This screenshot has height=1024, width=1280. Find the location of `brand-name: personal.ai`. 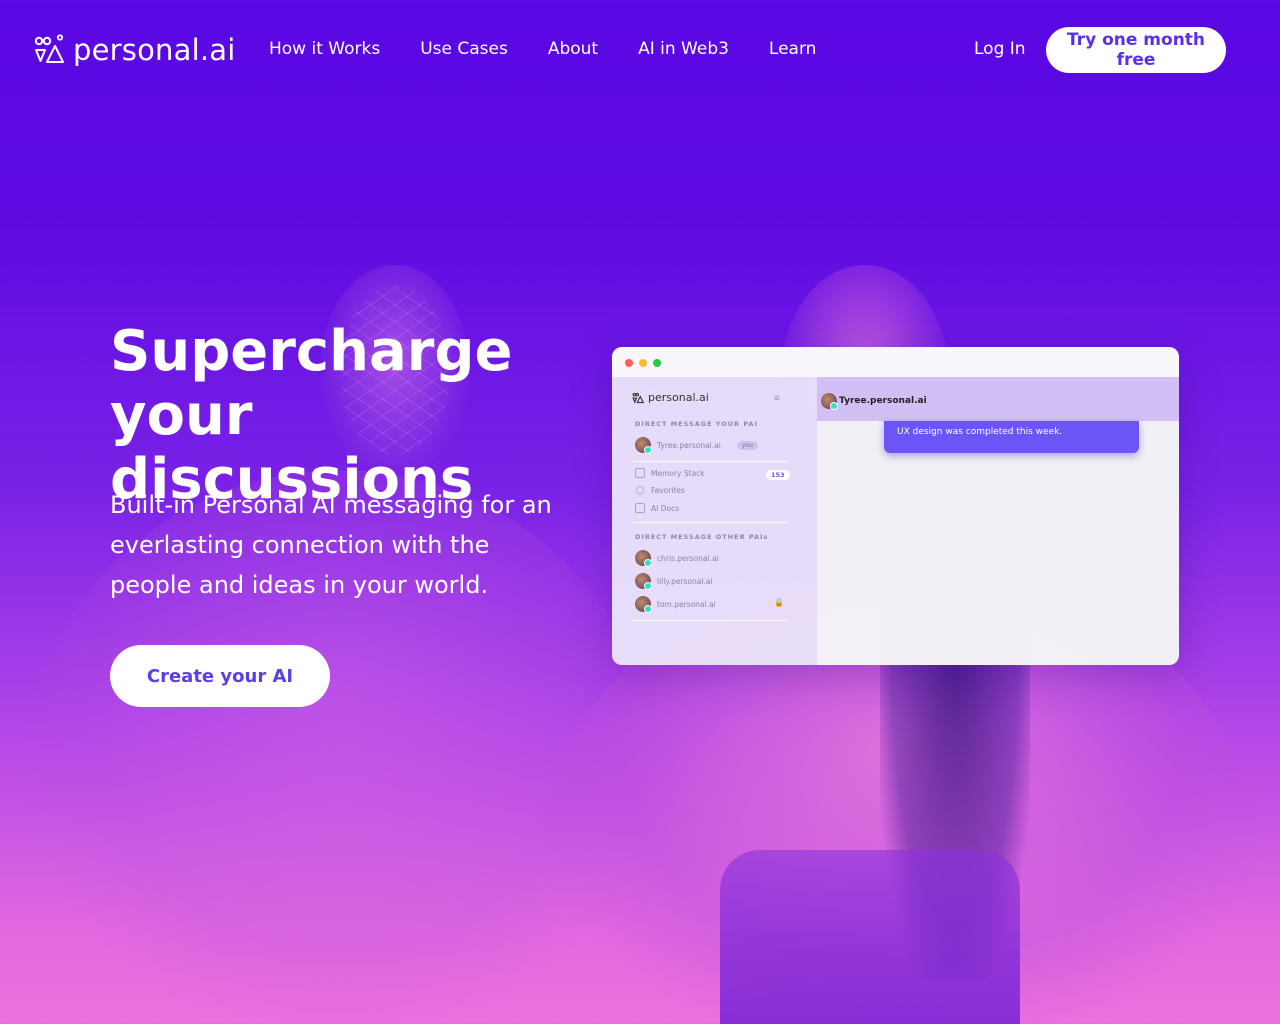

brand-name: personal.ai is located at coordinates (154, 50).